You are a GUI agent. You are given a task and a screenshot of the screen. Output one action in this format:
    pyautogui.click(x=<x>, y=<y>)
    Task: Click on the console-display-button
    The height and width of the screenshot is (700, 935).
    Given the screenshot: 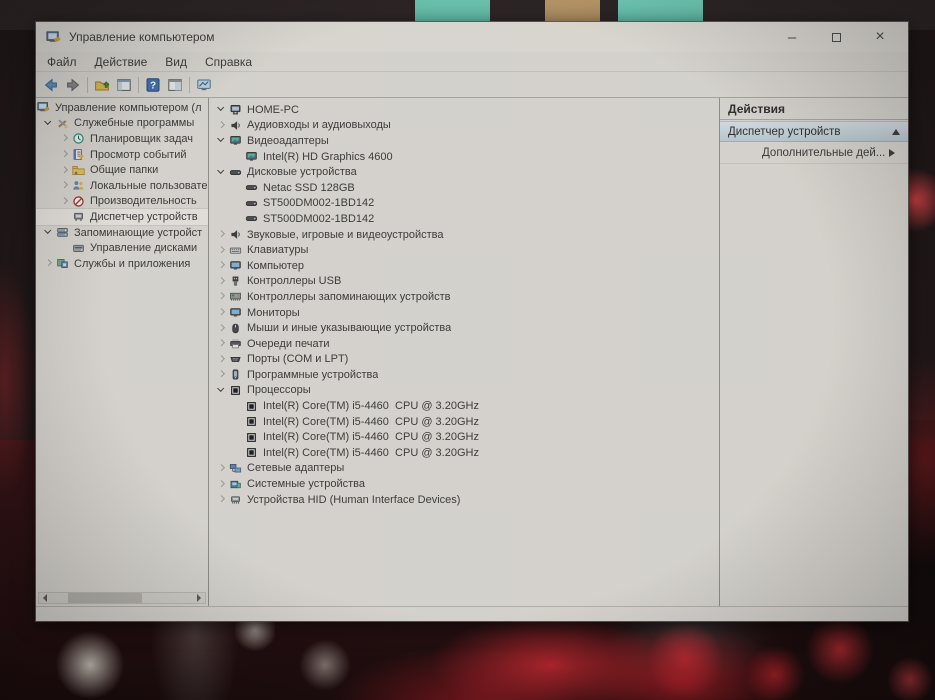 What is the action you would take?
    pyautogui.click(x=204, y=85)
    